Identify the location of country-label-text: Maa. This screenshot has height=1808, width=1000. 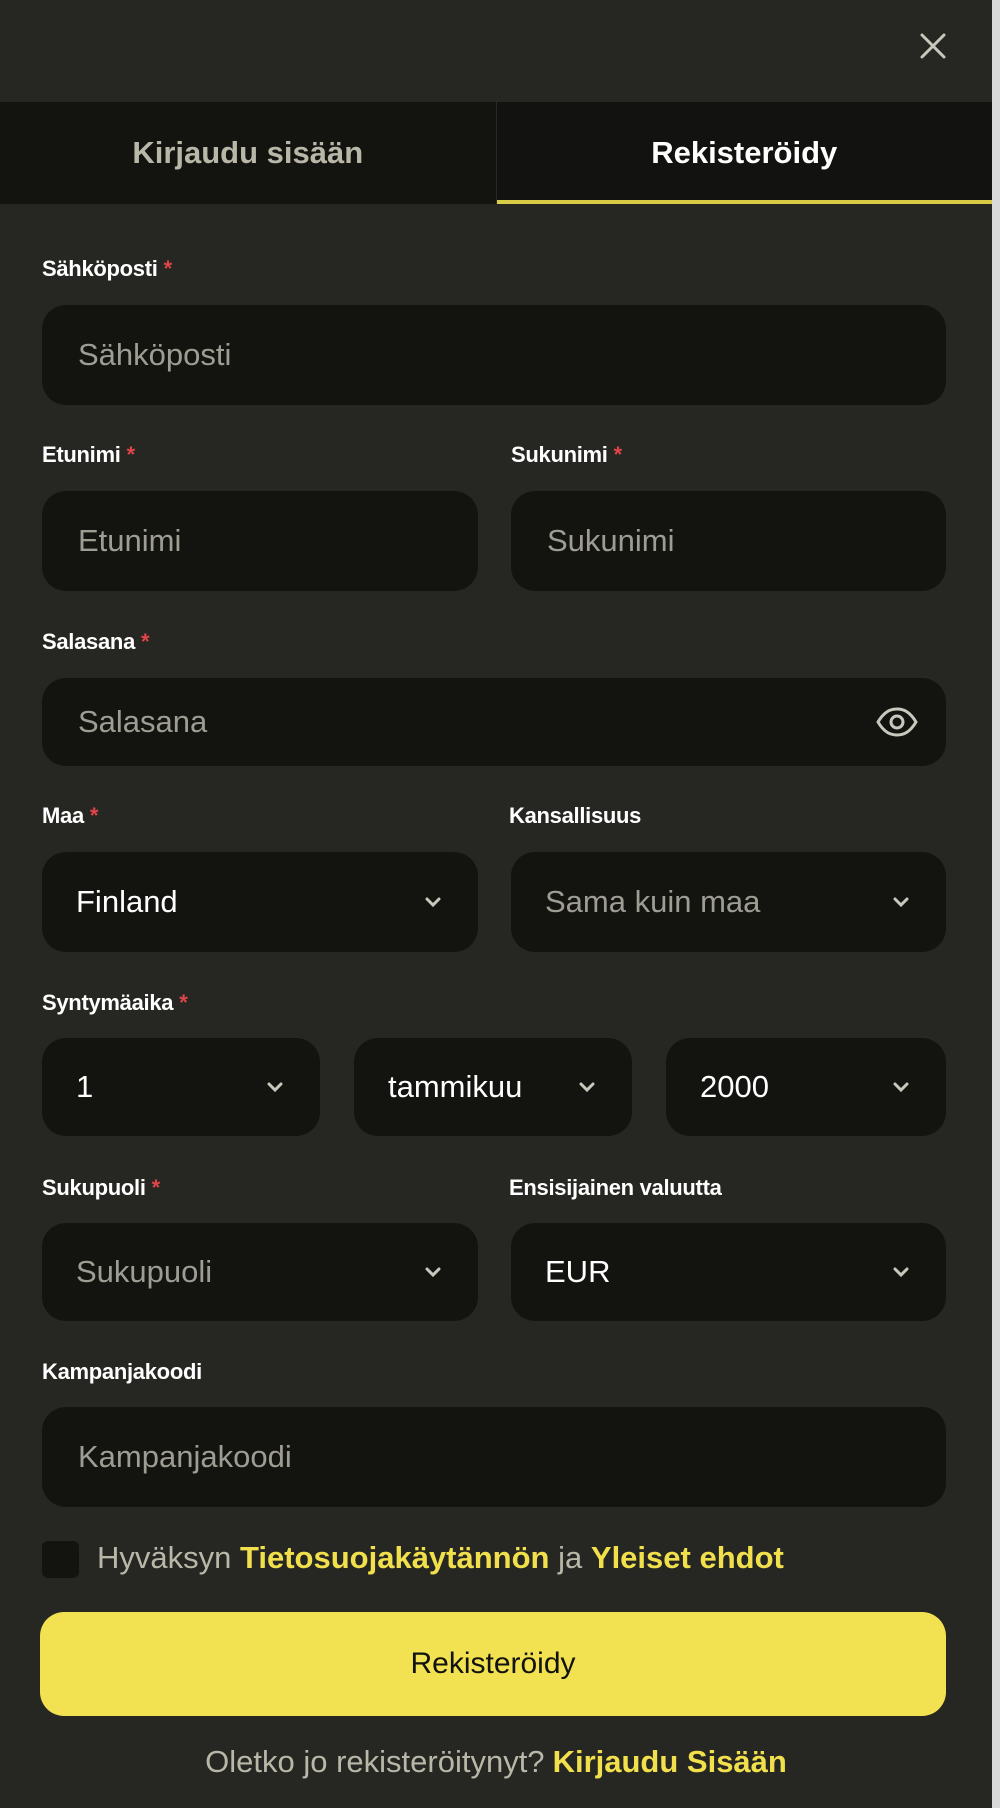
(63, 815).